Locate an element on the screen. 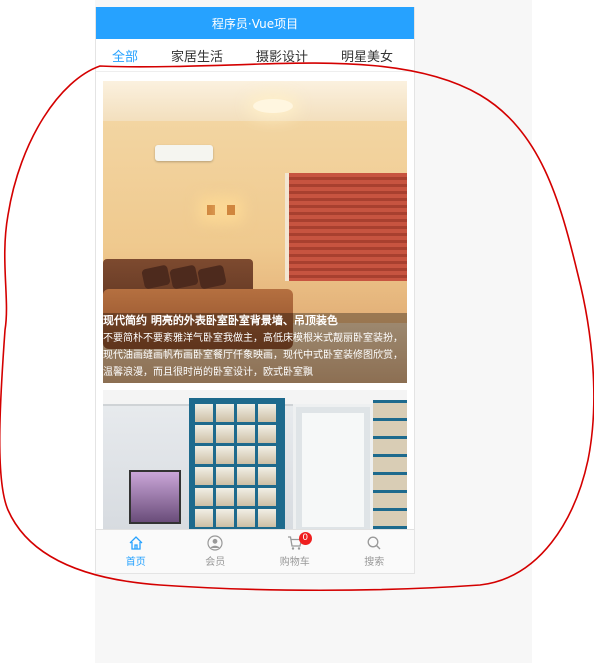 Image resolution: width=594 pixels, height=663 pixels. tab-all: 全部 is located at coordinates (125, 55).